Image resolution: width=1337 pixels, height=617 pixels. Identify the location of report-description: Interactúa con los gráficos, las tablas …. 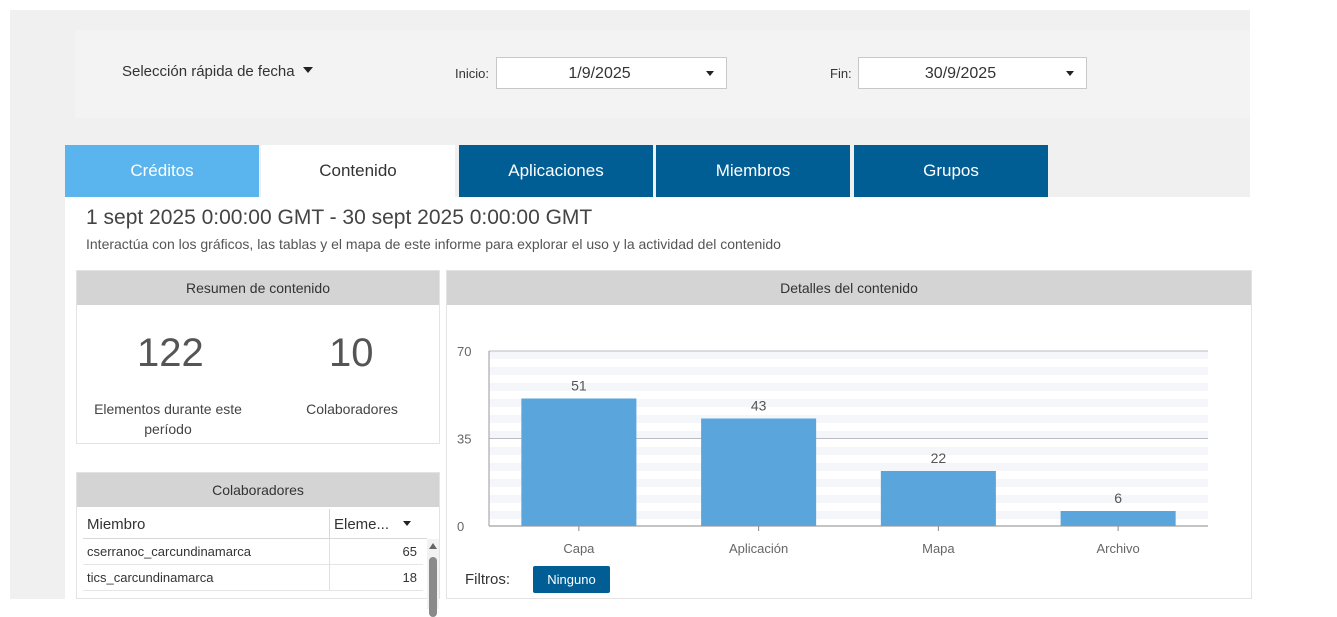
(433, 244).